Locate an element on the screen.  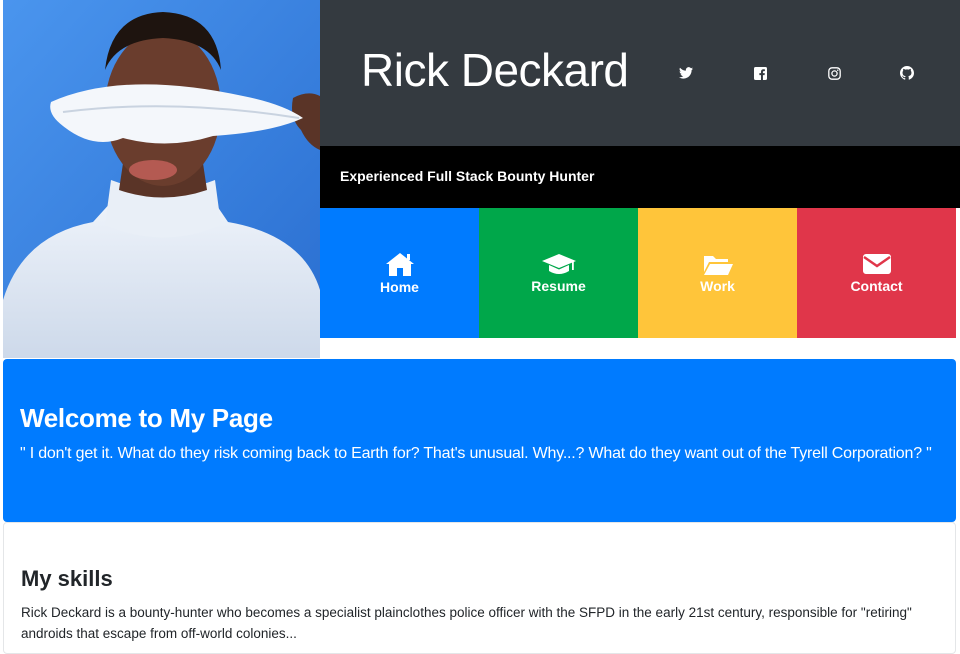
nav-resume-label: Resume is located at coordinates (558, 286).